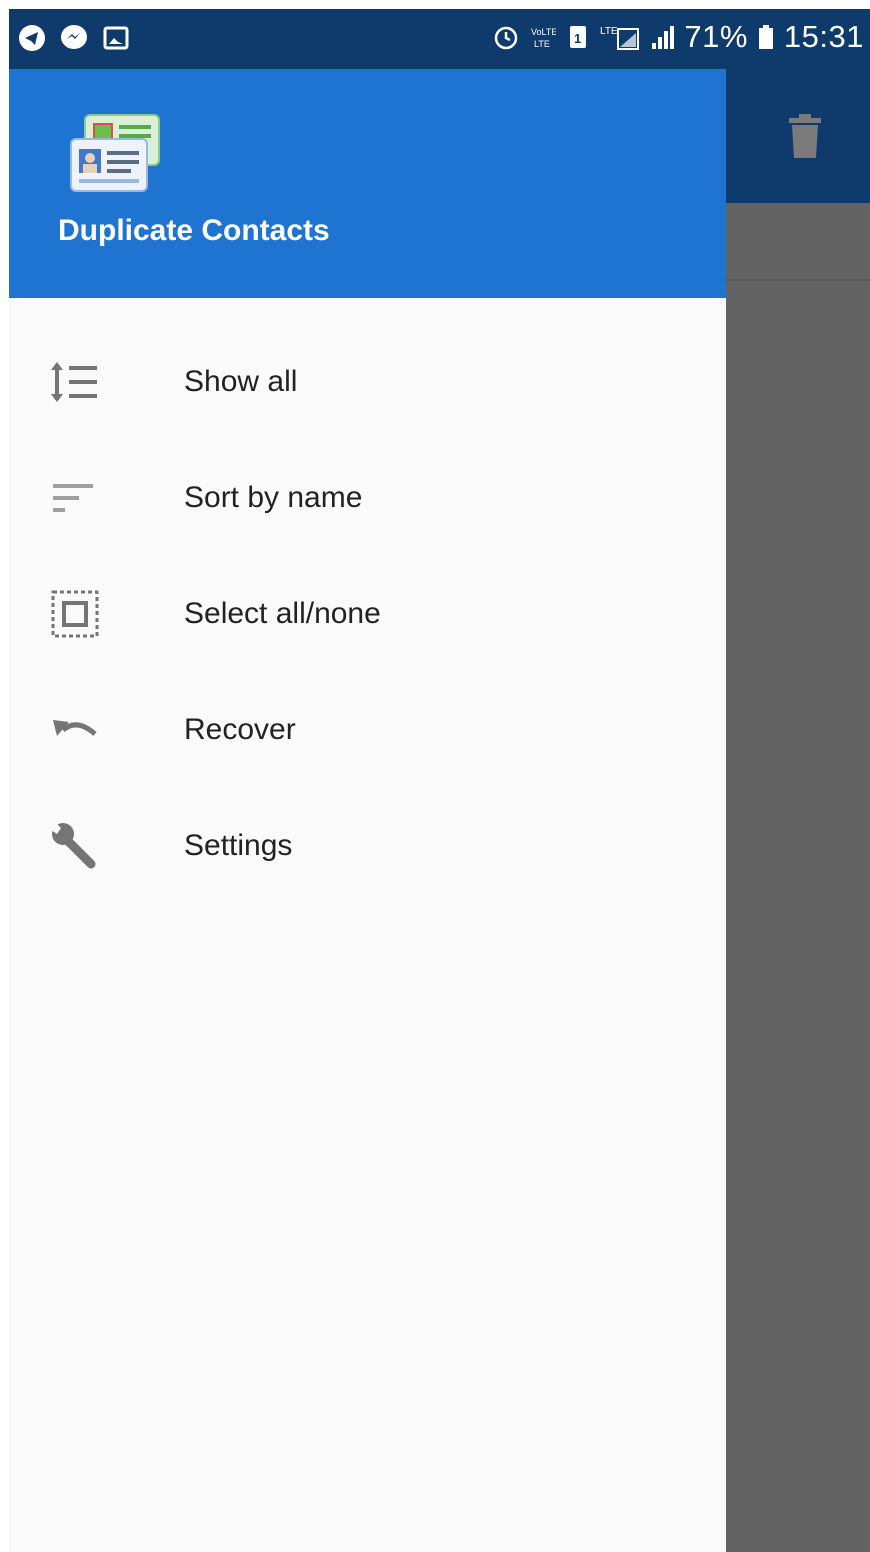 This screenshot has width=870, height=1552. What do you see at coordinates (282, 613) in the screenshot?
I see `menu-item-label: Select all/none` at bounding box center [282, 613].